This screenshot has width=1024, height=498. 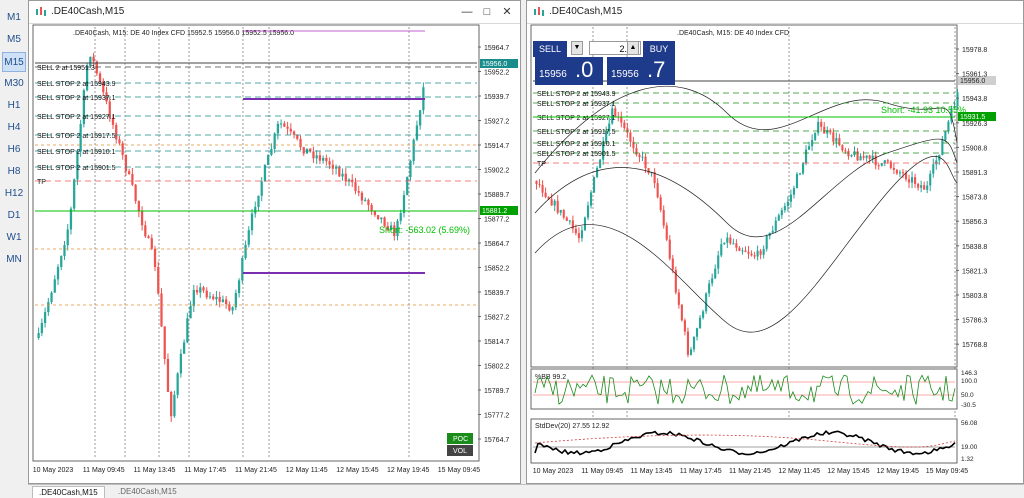 I want to click on chart-tab-1: .DE40Cash,M15, so click(x=68, y=492).